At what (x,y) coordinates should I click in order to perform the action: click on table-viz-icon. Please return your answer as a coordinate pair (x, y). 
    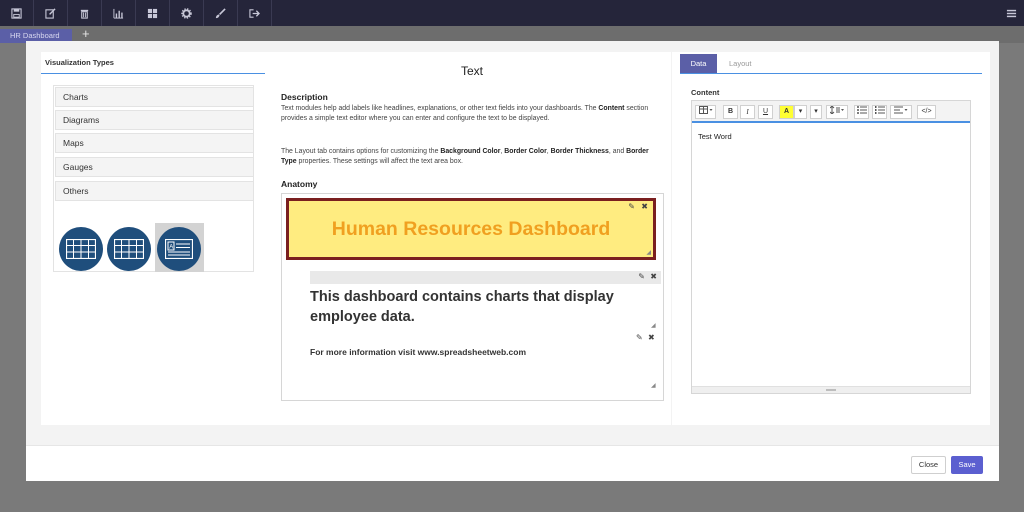
    Looking at the image, I should click on (81, 249).